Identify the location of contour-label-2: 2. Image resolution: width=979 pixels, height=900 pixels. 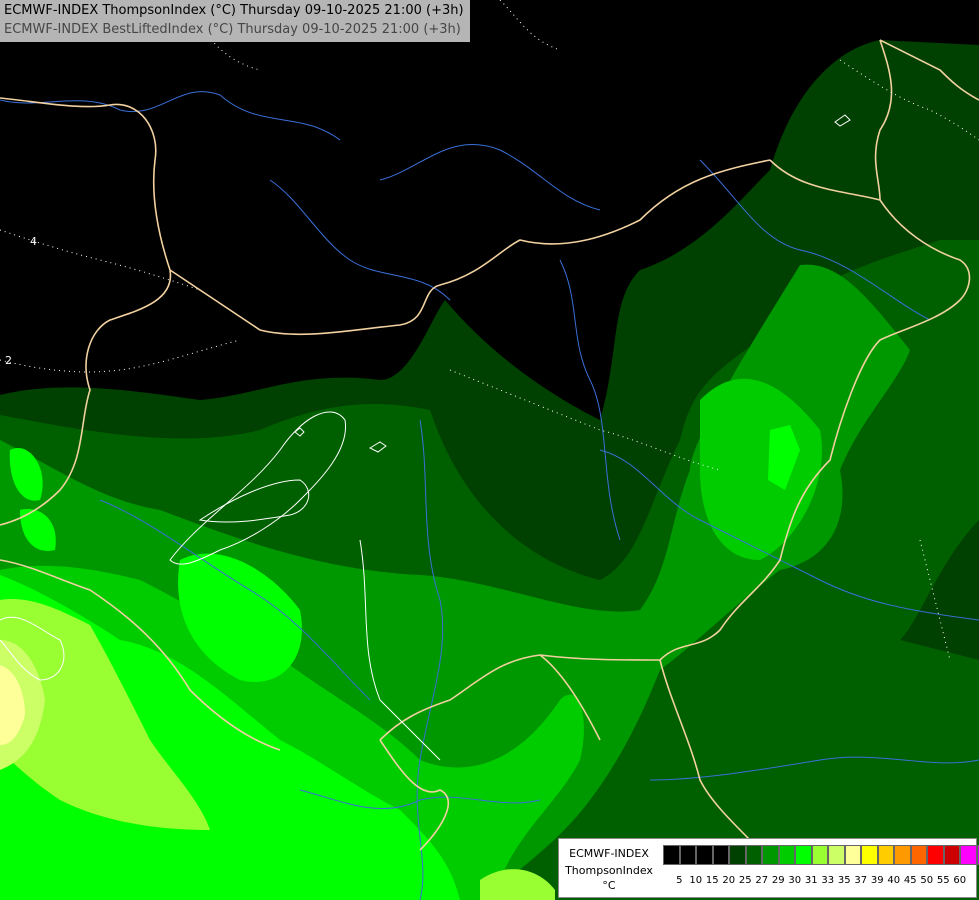
(8, 360).